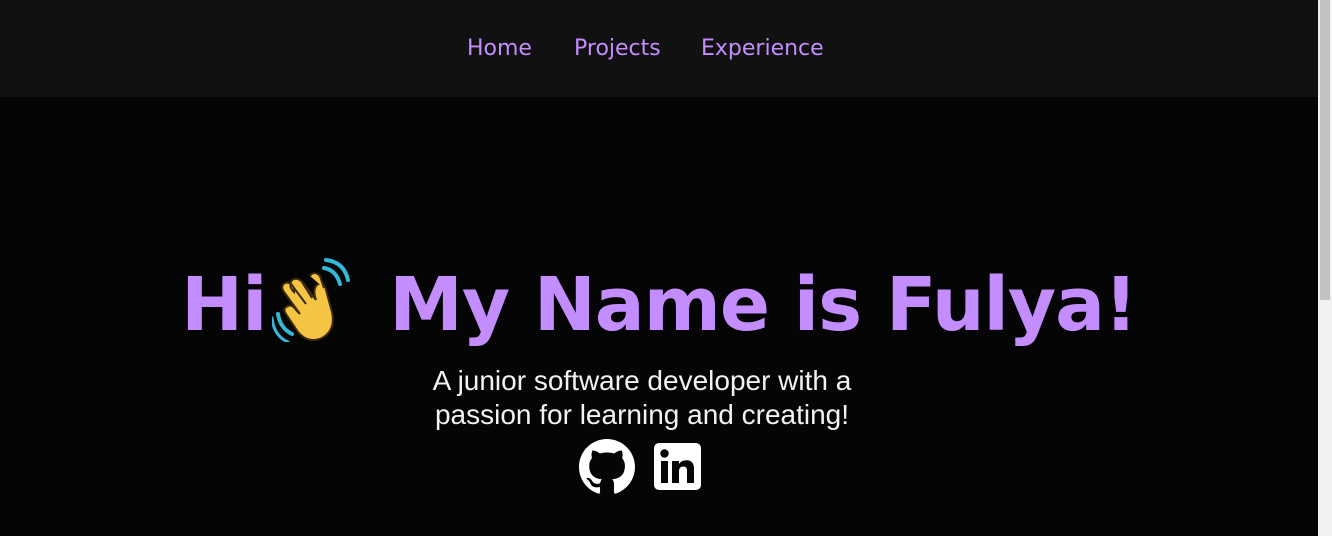 Image resolution: width=1332 pixels, height=536 pixels. I want to click on waving-hand-icon, so click(313, 301).